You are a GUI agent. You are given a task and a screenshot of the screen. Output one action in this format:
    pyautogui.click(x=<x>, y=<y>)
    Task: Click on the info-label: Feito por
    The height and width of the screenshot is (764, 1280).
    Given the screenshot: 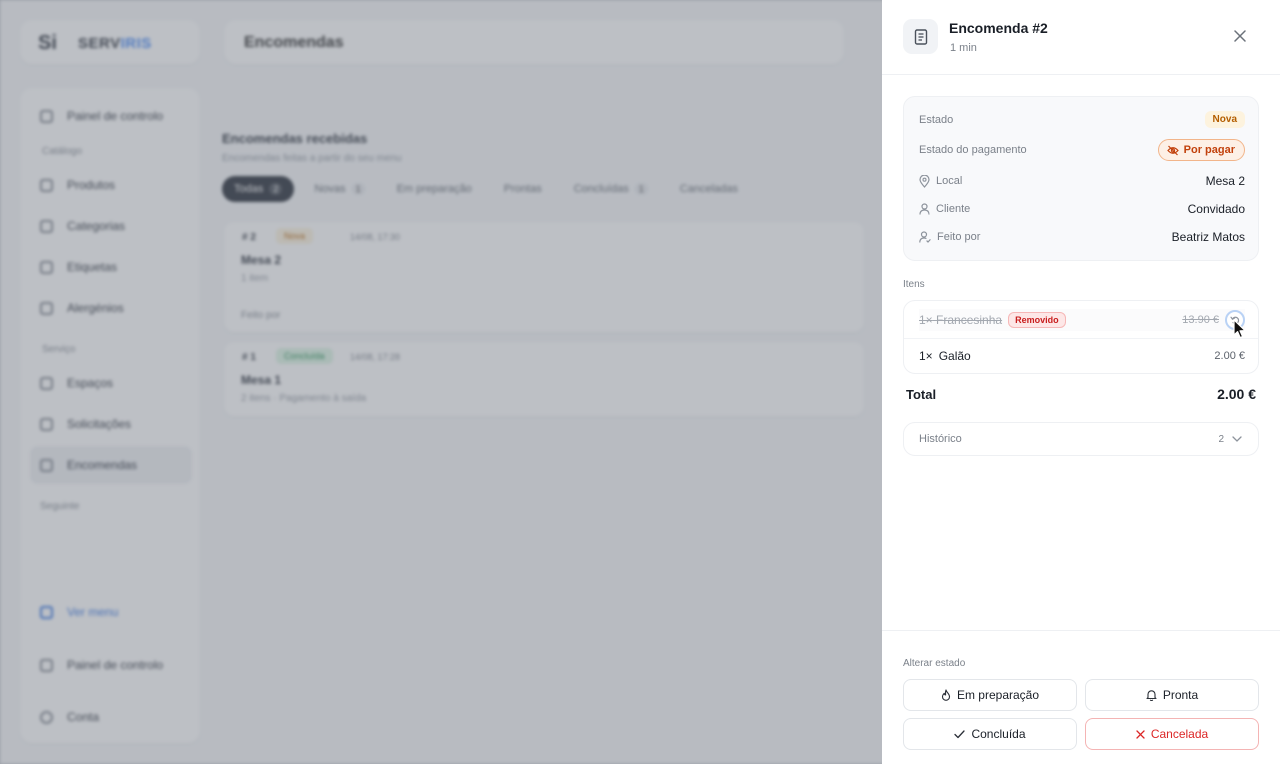 What is the action you would take?
    pyautogui.click(x=959, y=237)
    